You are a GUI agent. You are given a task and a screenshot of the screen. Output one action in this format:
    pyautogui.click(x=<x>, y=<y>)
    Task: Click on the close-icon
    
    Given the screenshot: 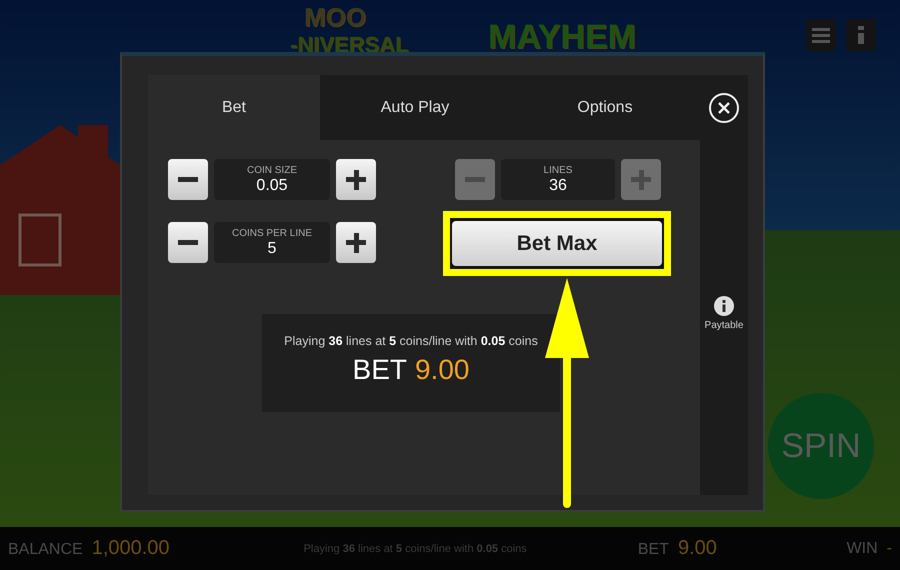 What is the action you would take?
    pyautogui.click(x=724, y=108)
    